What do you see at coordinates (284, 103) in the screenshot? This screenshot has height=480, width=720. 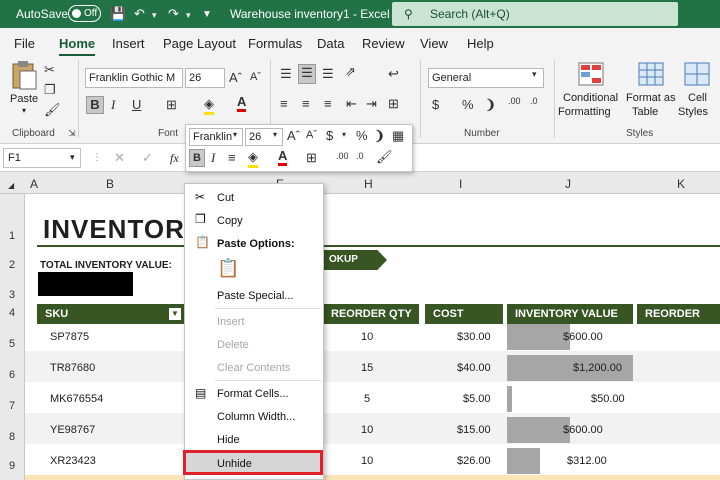 I see `align-left-icon: ≡` at bounding box center [284, 103].